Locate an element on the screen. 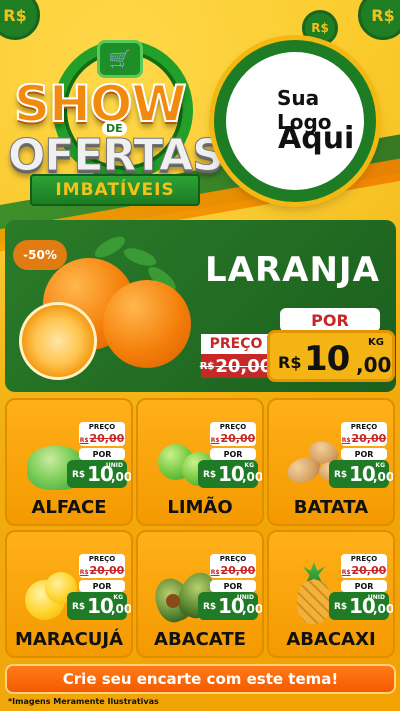 This screenshot has height=711, width=400. lime-icon is located at coordinates (182, 452).